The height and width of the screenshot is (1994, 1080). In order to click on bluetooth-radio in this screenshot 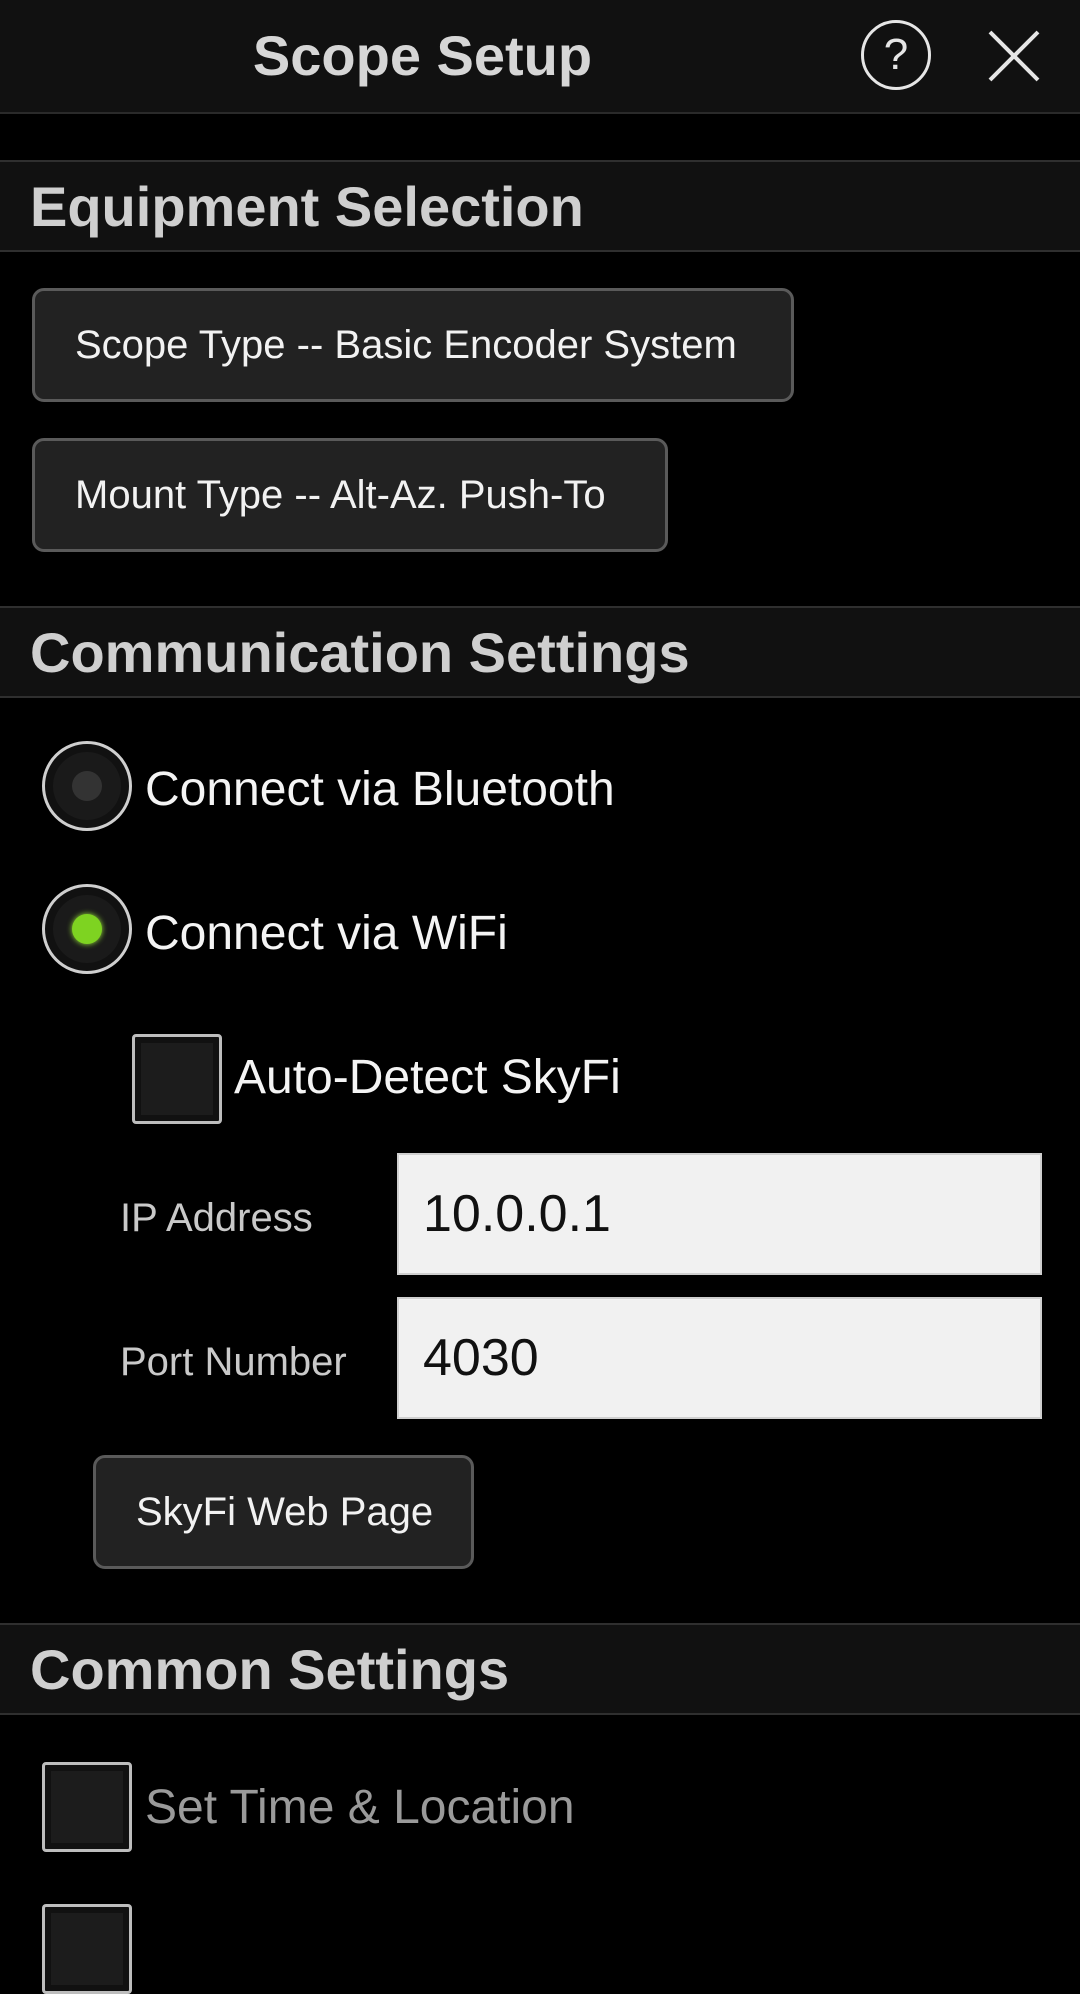, I will do `click(87, 786)`.